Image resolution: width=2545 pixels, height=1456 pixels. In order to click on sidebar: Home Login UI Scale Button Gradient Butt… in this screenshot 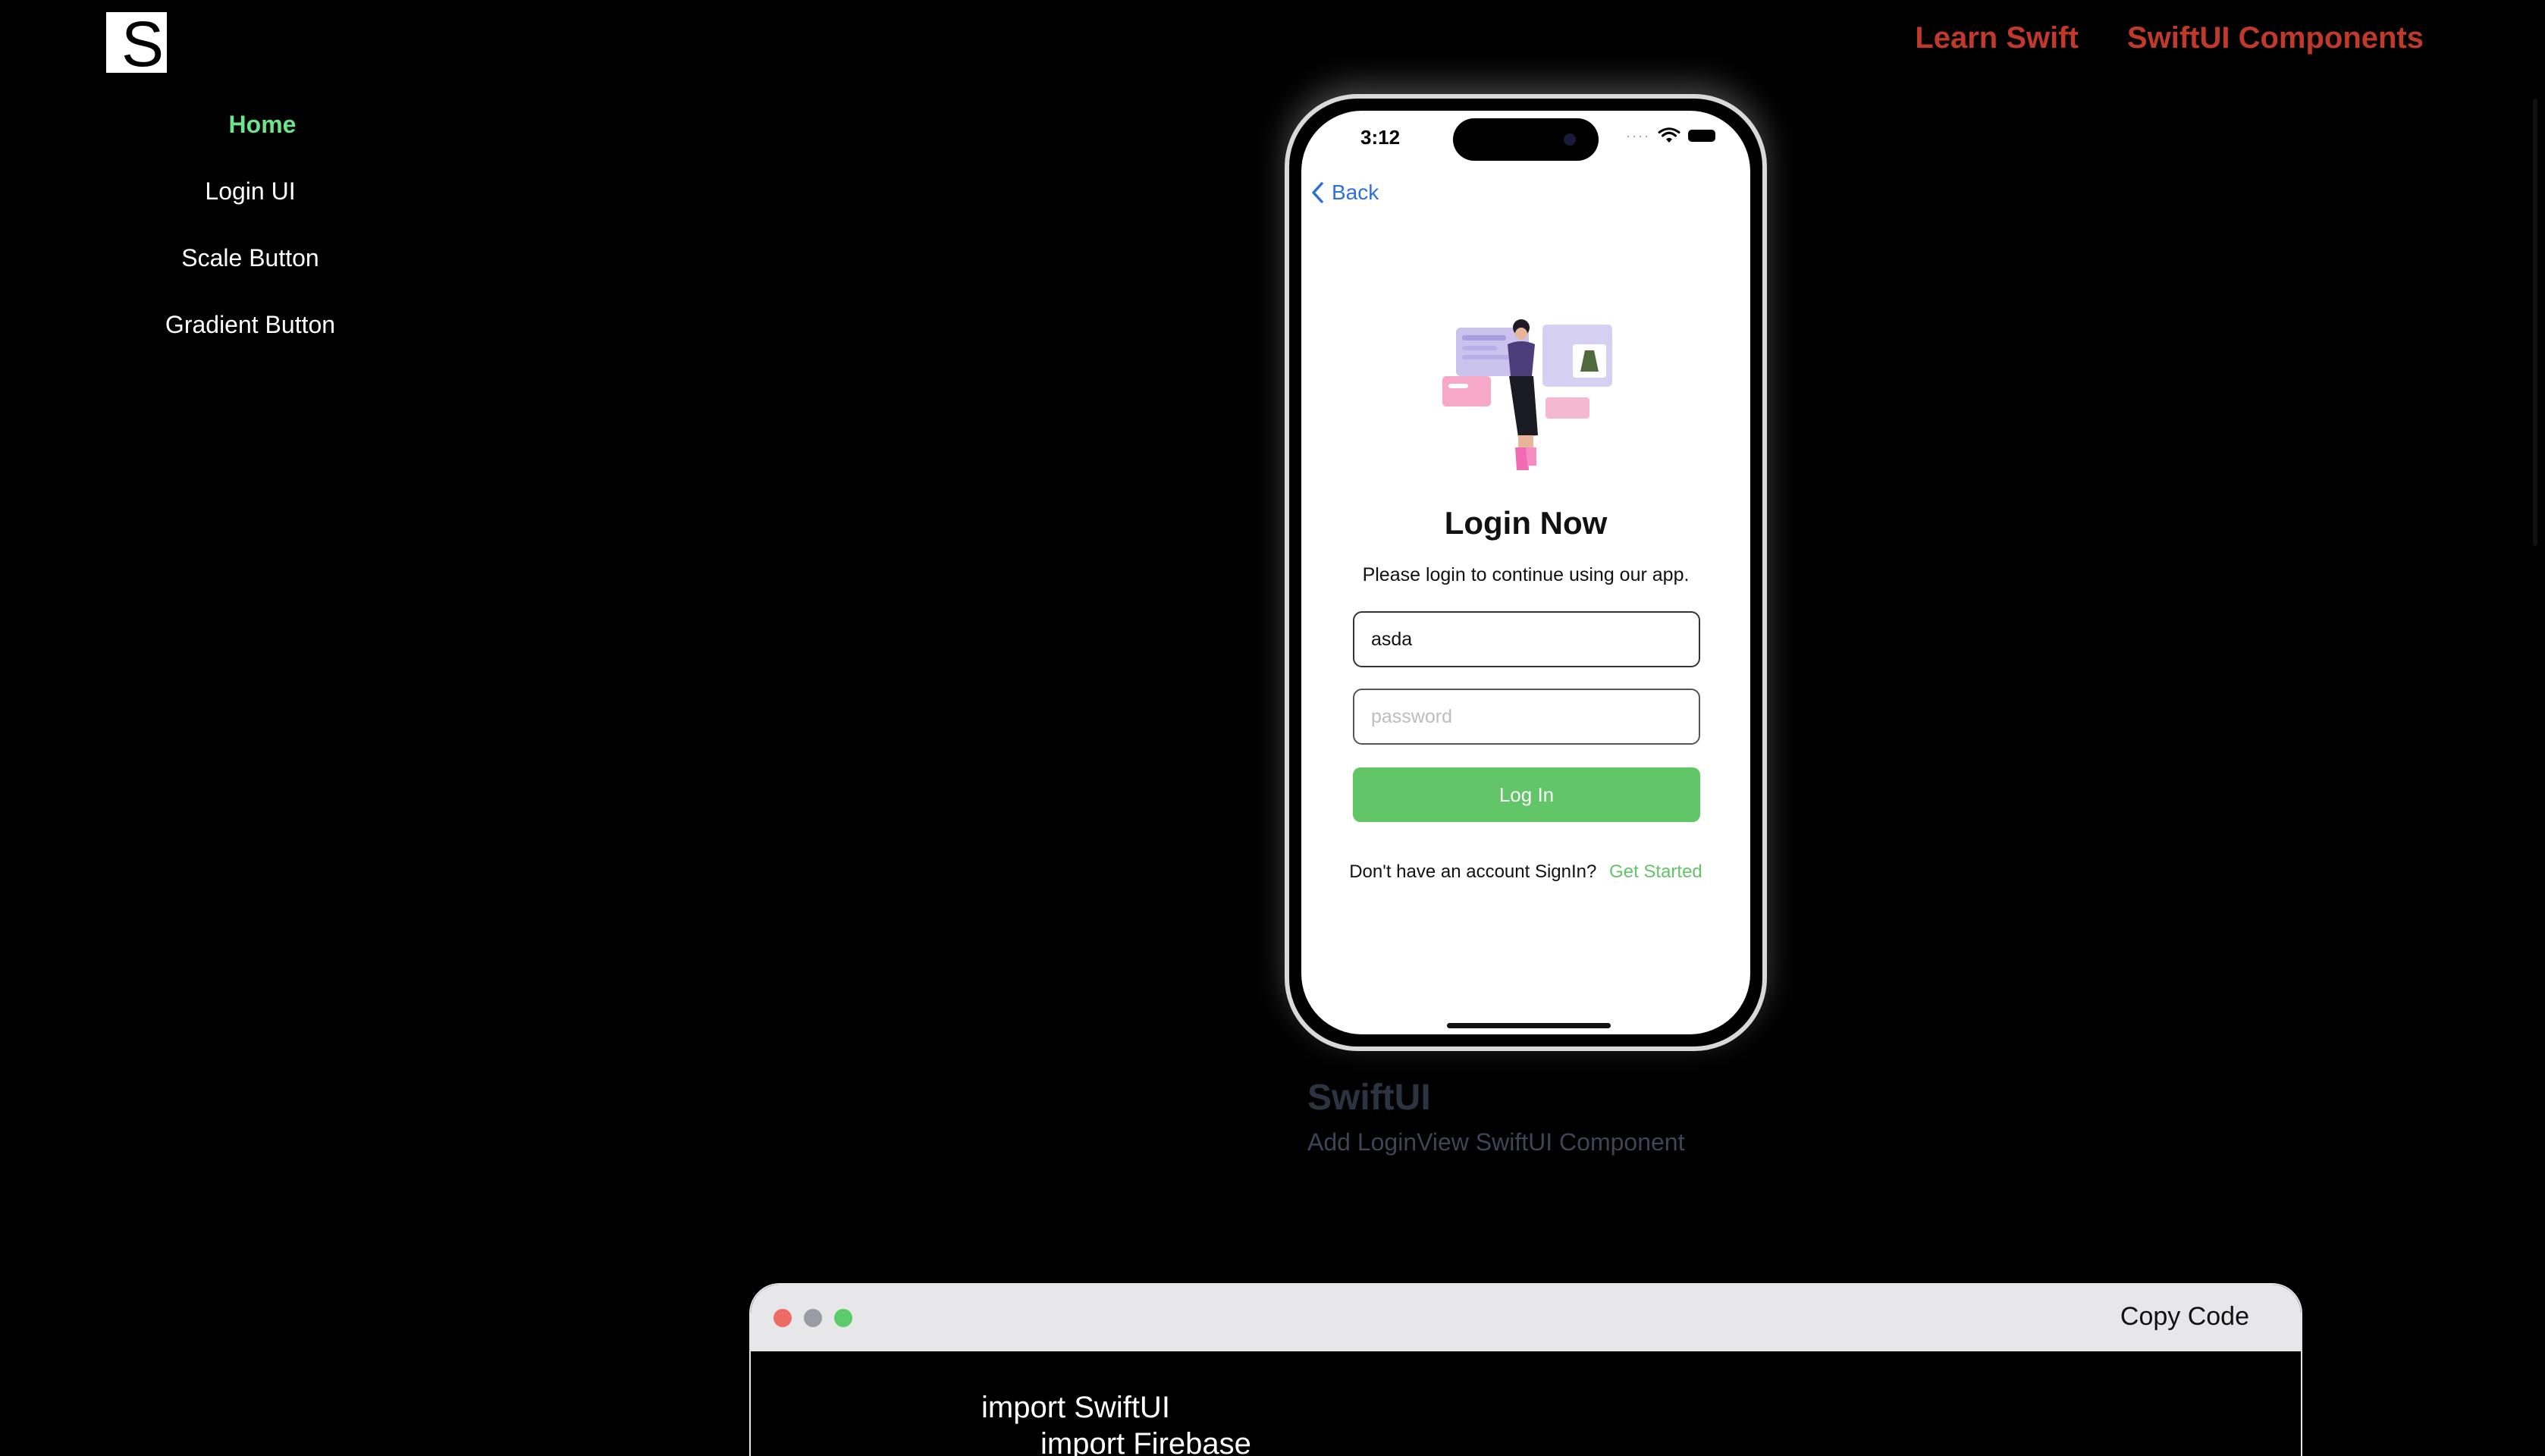, I will do `click(250, 239)`.